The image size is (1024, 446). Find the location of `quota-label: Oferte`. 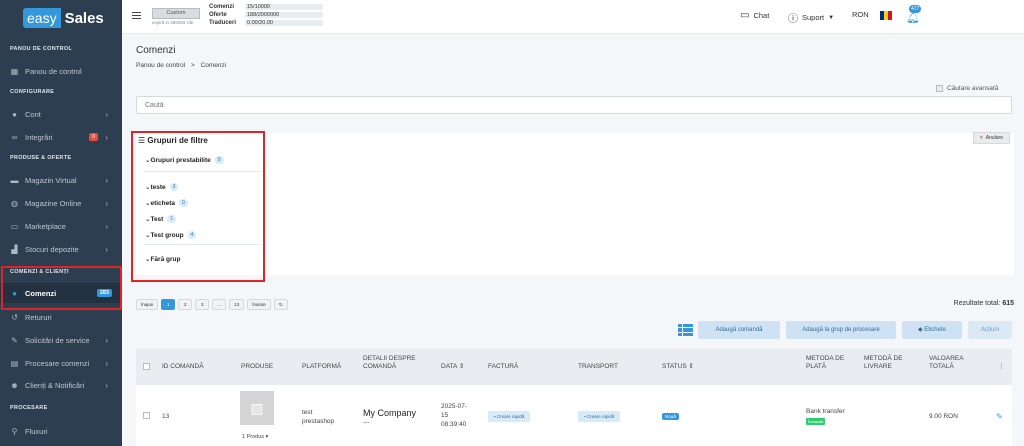

quota-label: Oferte is located at coordinates (218, 15).